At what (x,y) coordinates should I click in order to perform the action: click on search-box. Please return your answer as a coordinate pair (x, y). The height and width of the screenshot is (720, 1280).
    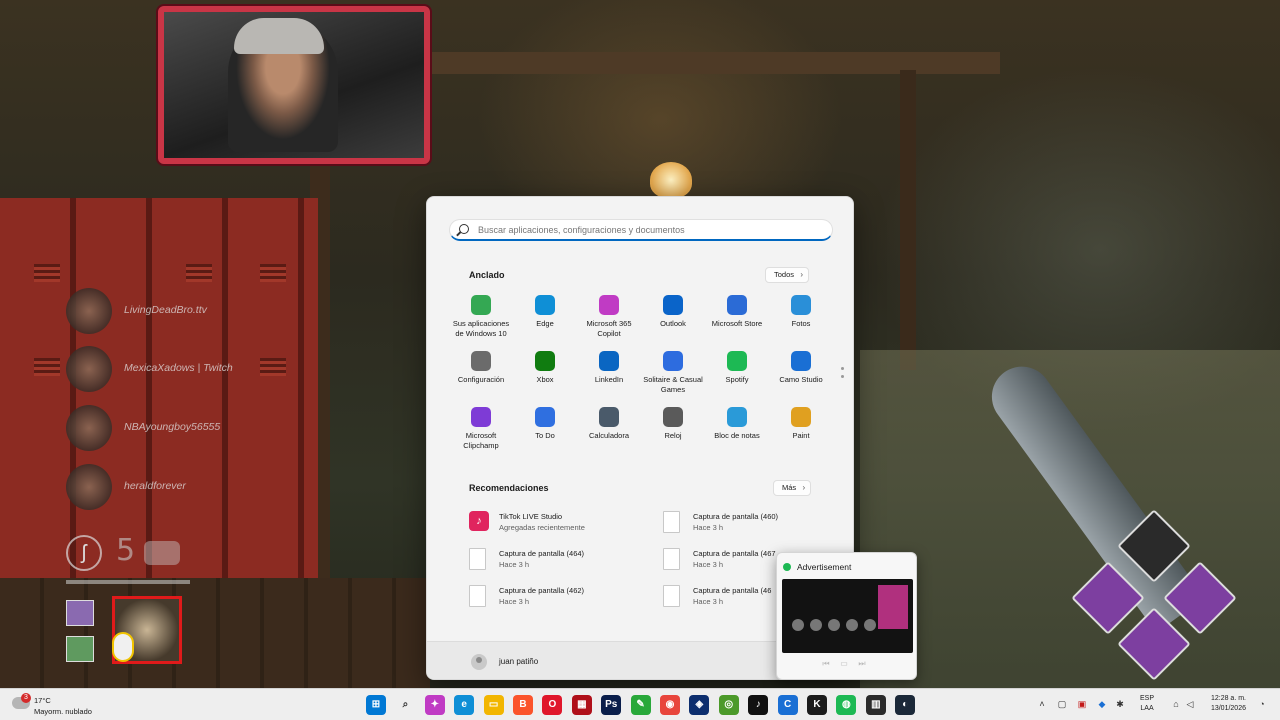
    Looking at the image, I should click on (641, 230).